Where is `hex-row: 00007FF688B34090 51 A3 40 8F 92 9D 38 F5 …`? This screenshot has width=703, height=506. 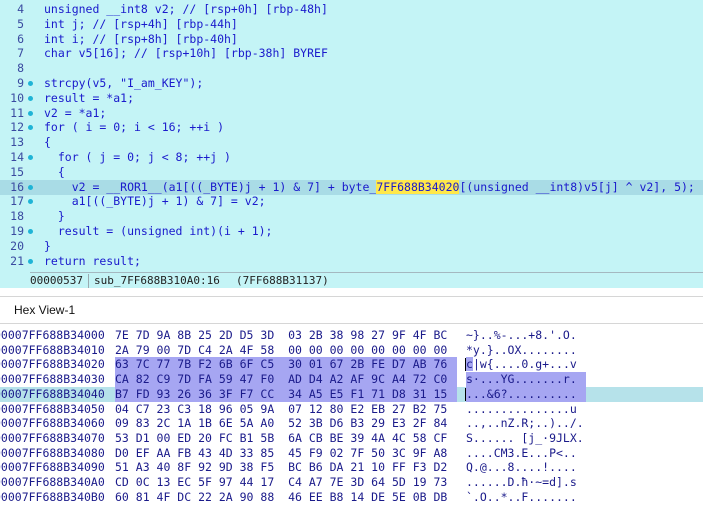 hex-row: 00007FF688B34090 51 A3 40 8F 92 9D 38 F5 … is located at coordinates (351, 467).